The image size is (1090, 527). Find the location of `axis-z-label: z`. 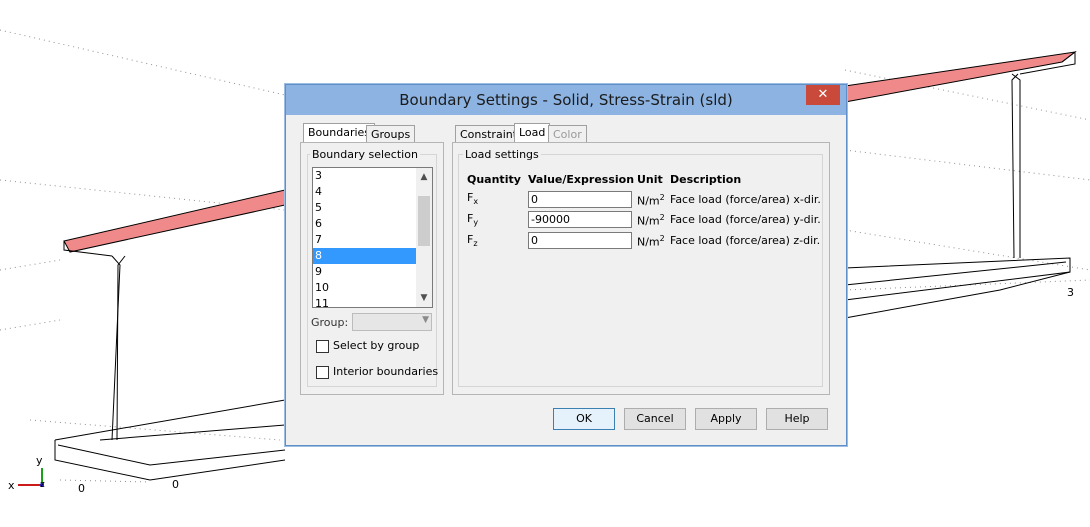

axis-z-label: z is located at coordinates (42, 485).